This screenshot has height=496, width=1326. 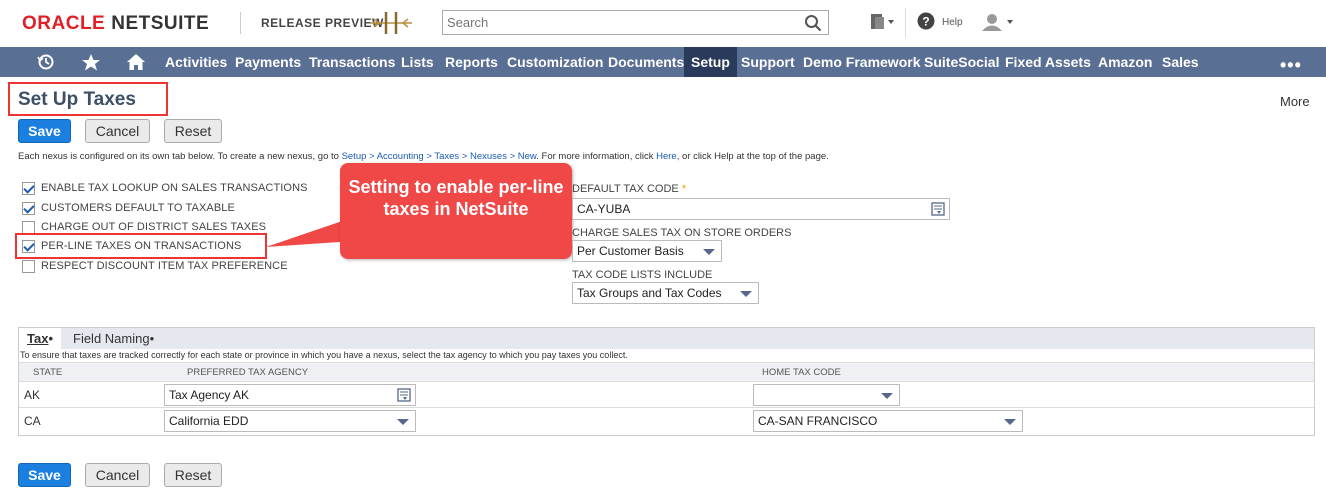 What do you see at coordinates (160, 23) in the screenshot?
I see `logo-netsuite: NETSUITE` at bounding box center [160, 23].